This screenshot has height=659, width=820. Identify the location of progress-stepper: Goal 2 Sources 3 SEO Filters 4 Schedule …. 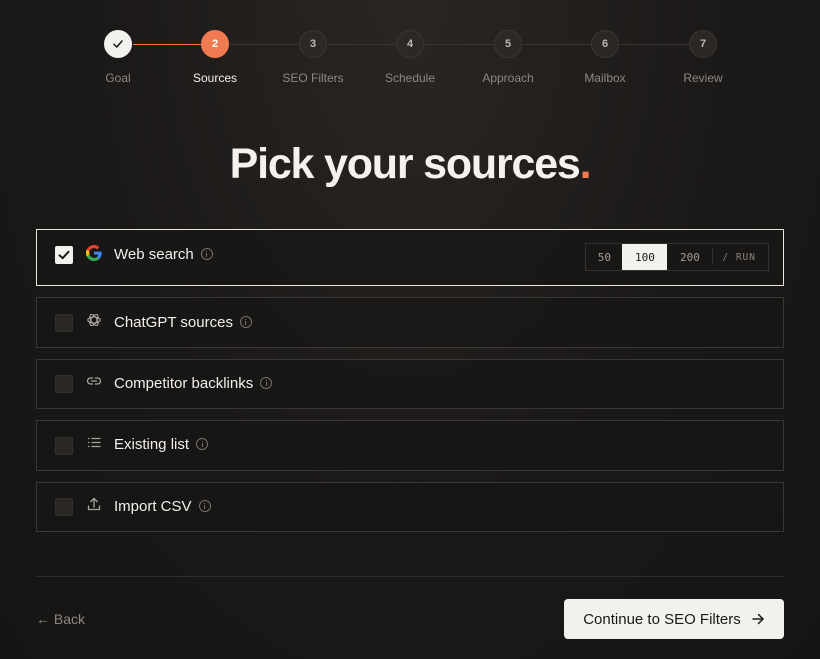
(410, 60).